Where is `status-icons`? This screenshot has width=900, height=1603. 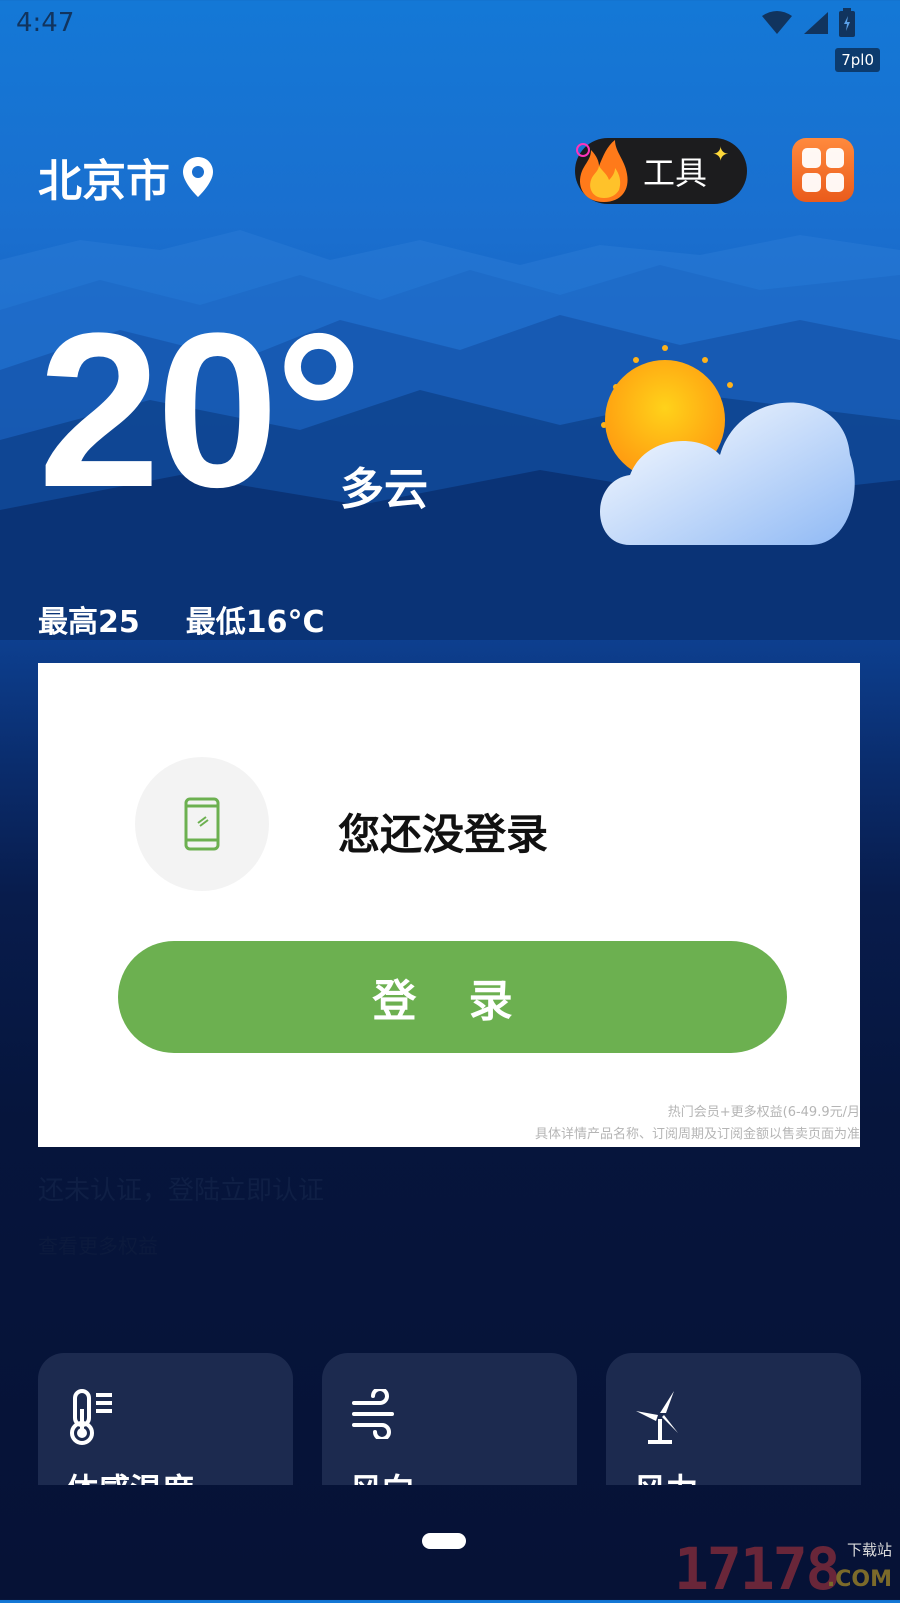 status-icons is located at coordinates (808, 23).